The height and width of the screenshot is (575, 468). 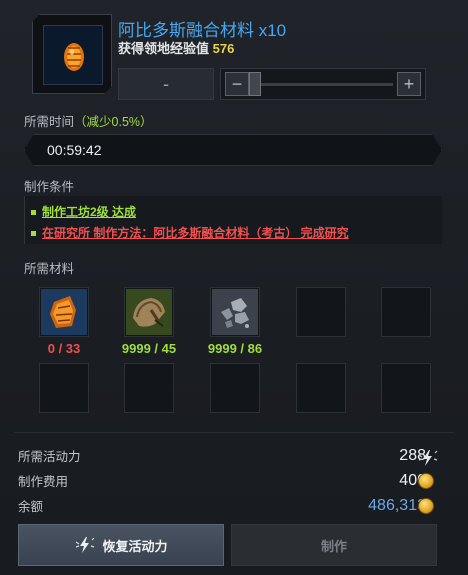 What do you see at coordinates (49, 122) in the screenshot?
I see `time-label: 所需时间` at bounding box center [49, 122].